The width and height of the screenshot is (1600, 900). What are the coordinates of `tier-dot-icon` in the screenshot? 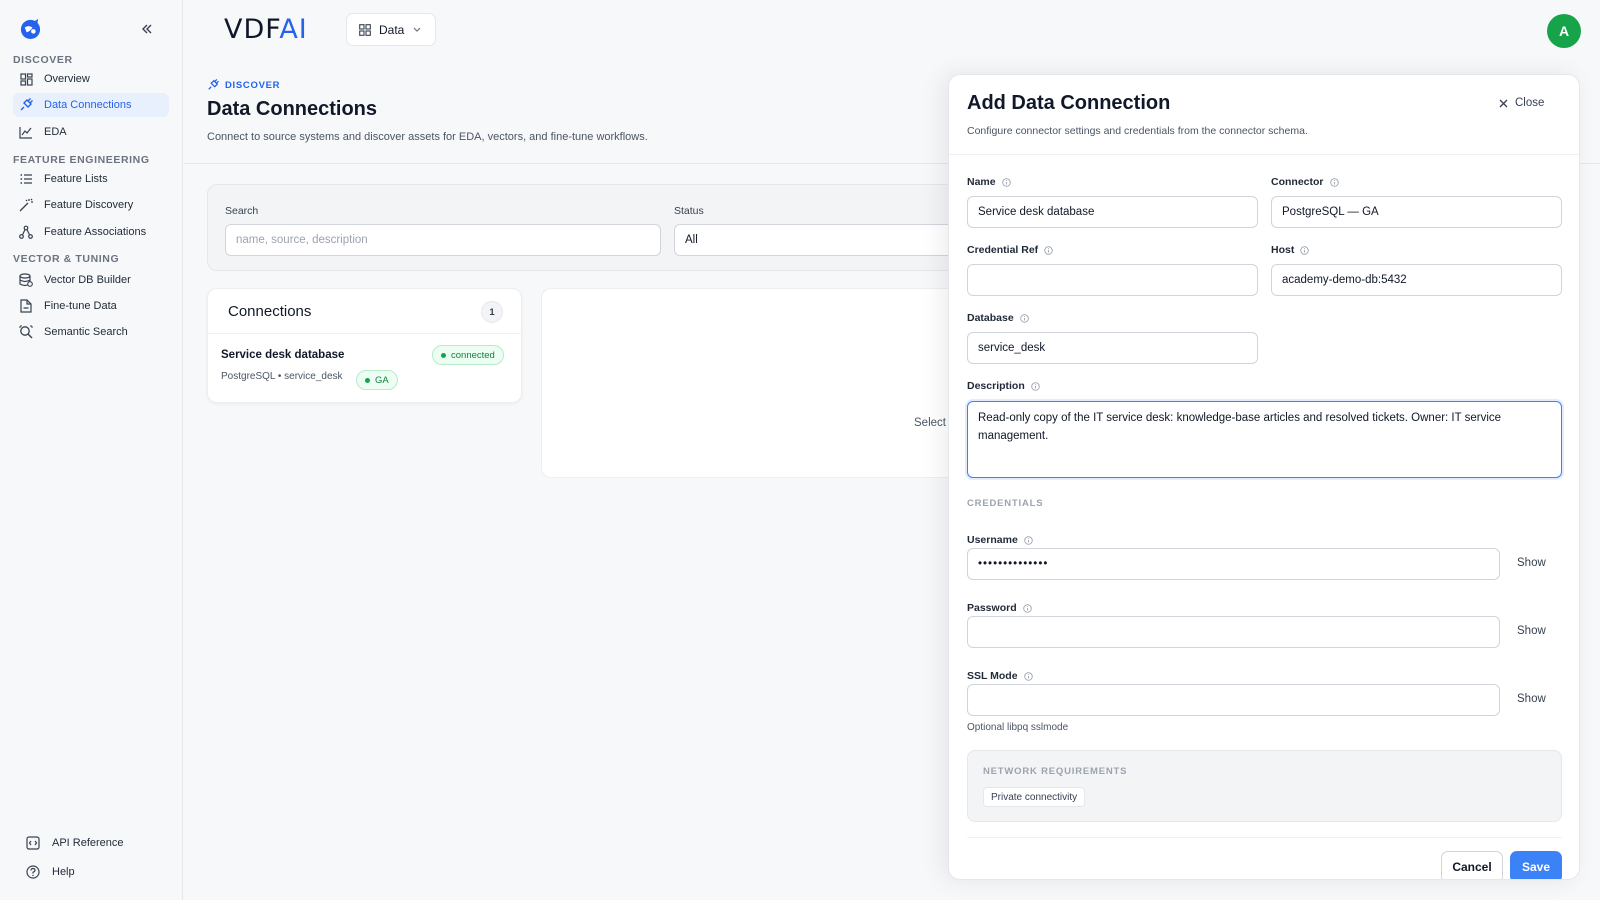 It's located at (367, 380).